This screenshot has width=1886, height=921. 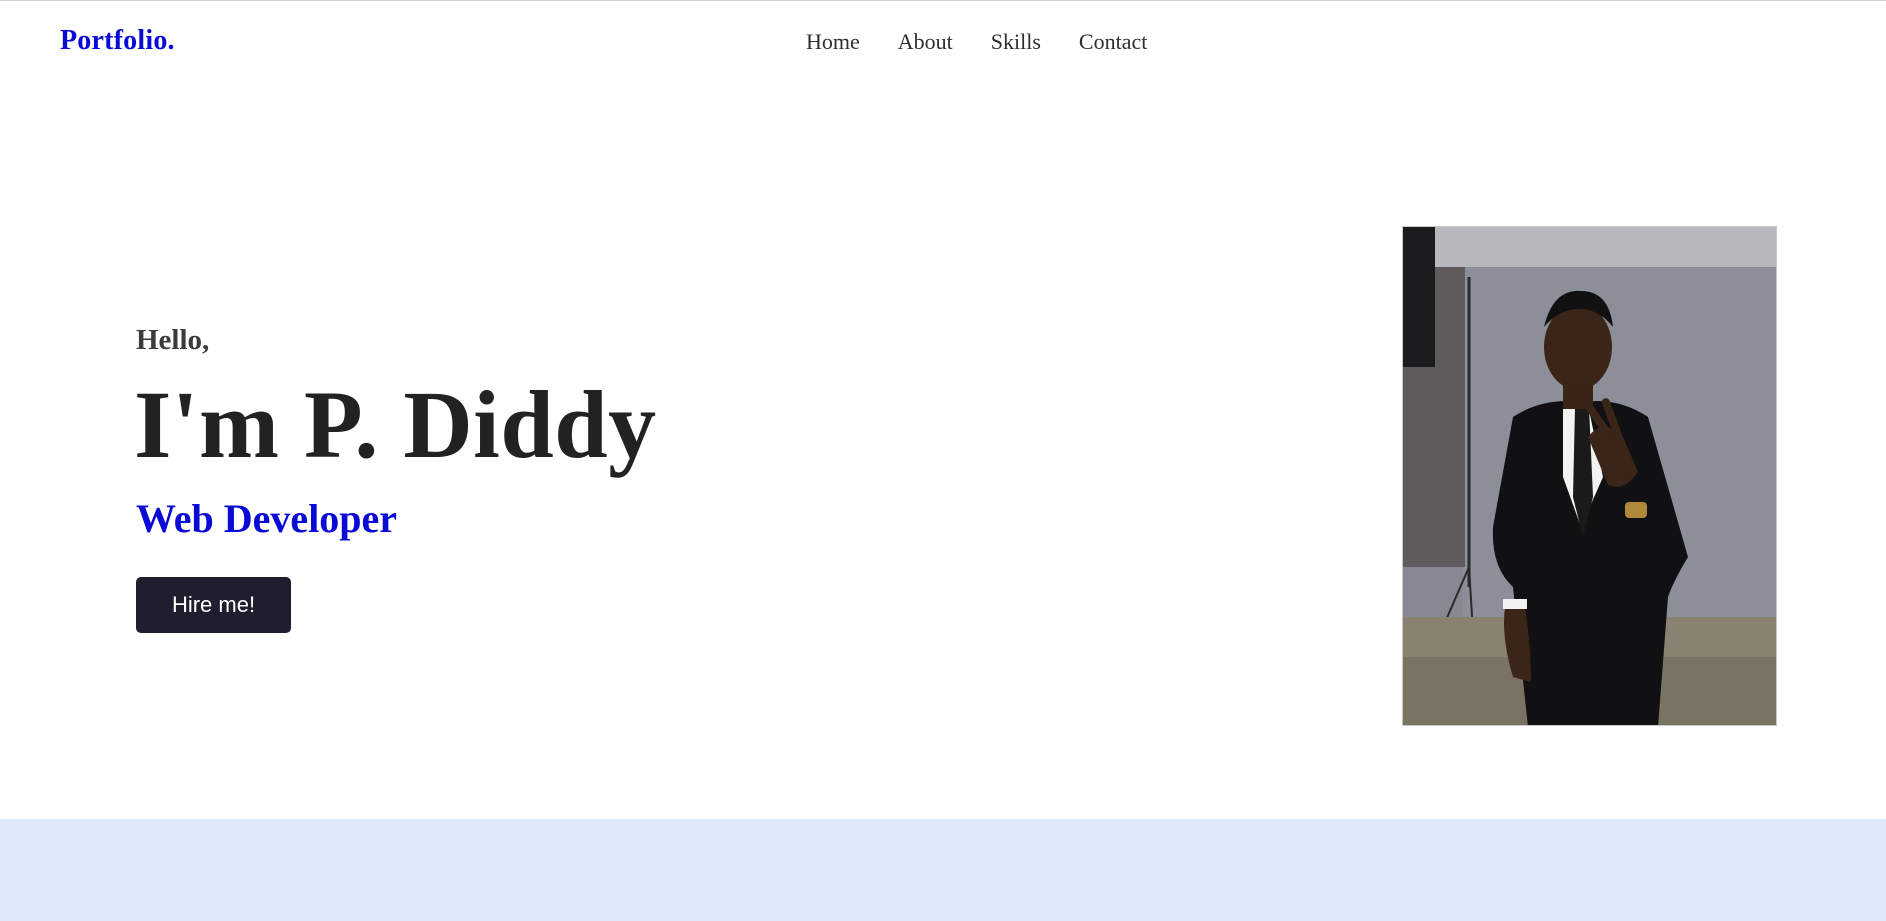 What do you see at coordinates (213, 605) in the screenshot?
I see `hire-me-button: Hire me!` at bounding box center [213, 605].